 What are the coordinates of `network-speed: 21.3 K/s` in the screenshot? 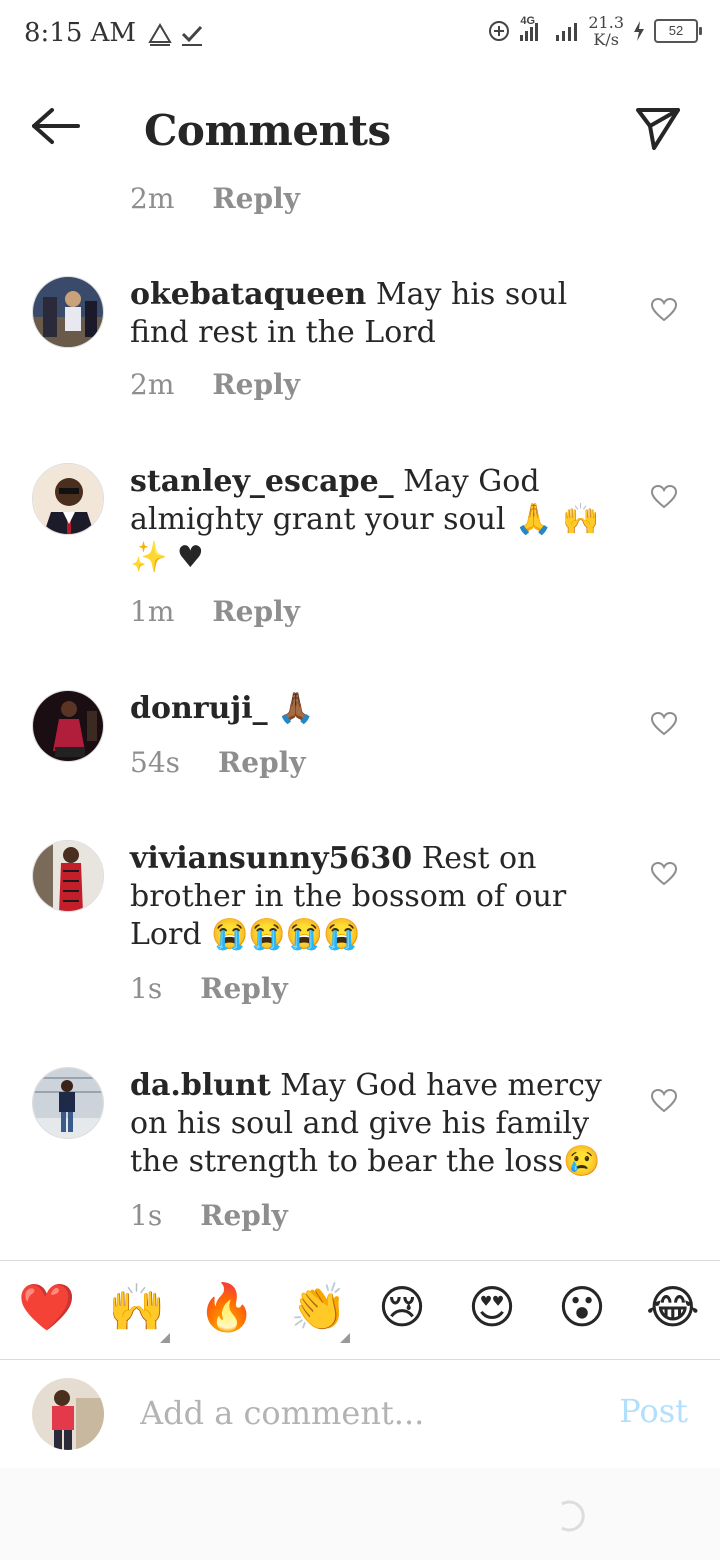 It's located at (606, 31).